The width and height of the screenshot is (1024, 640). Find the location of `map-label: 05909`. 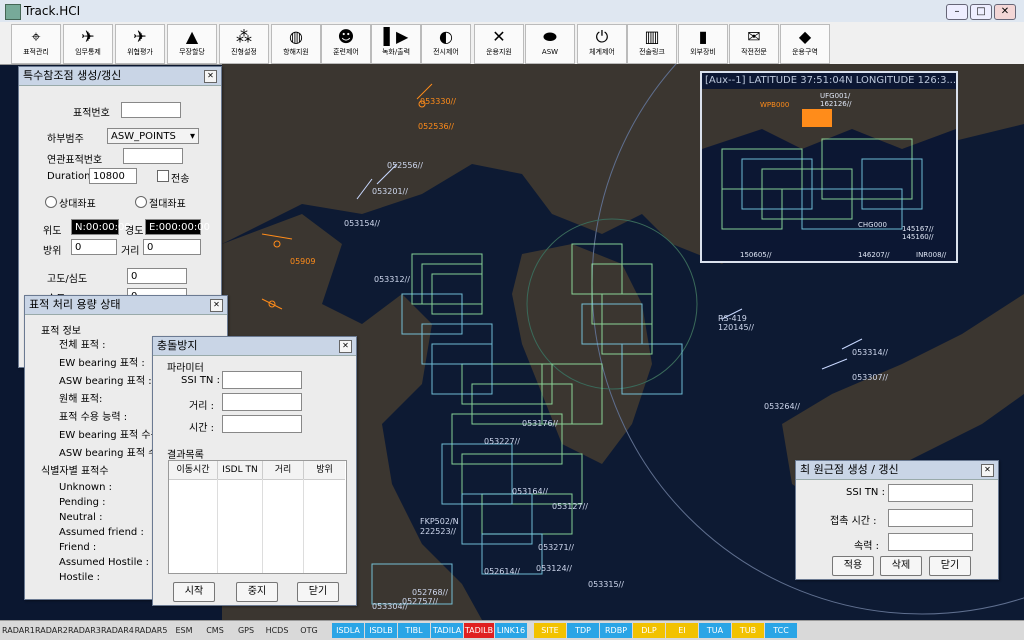

map-label: 05909 is located at coordinates (302, 261).